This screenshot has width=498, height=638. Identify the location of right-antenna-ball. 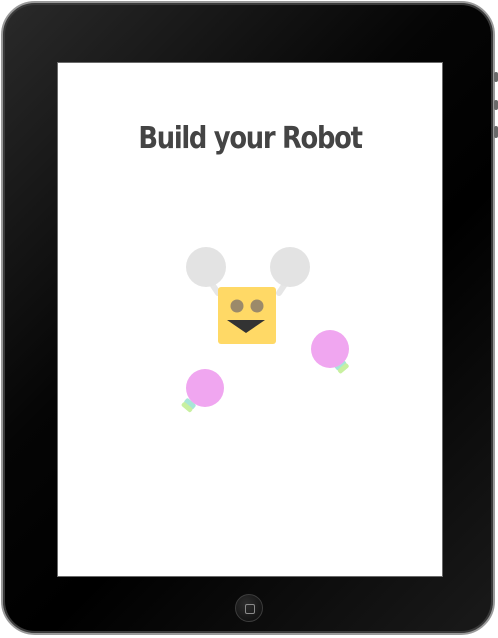
(290, 267).